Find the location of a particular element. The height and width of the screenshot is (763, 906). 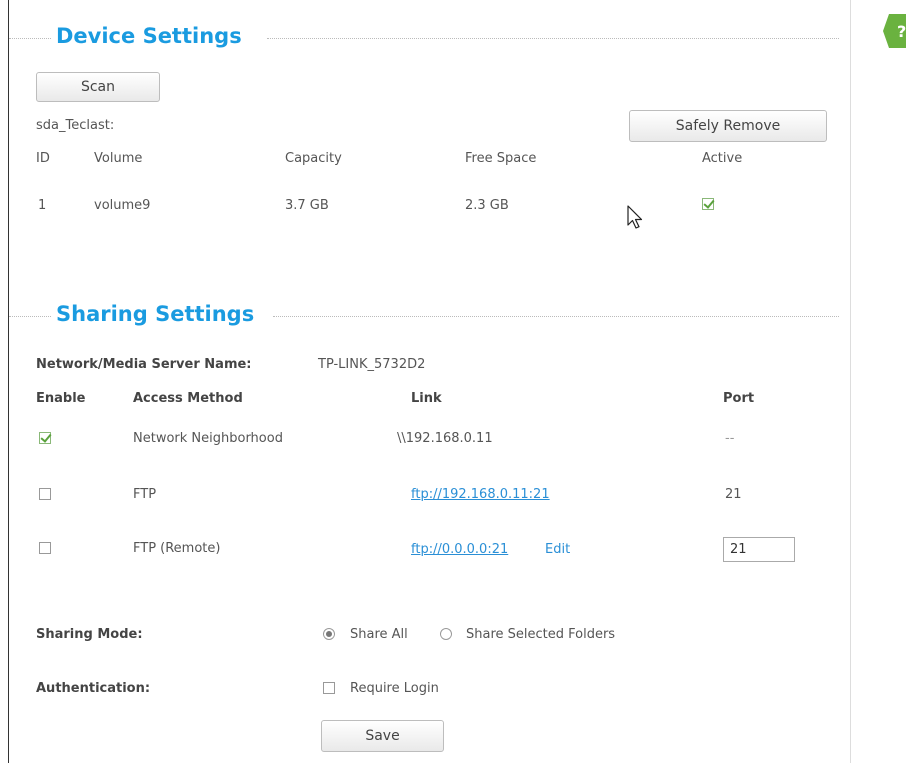

share-link: \\192.168.0.11 is located at coordinates (445, 438).